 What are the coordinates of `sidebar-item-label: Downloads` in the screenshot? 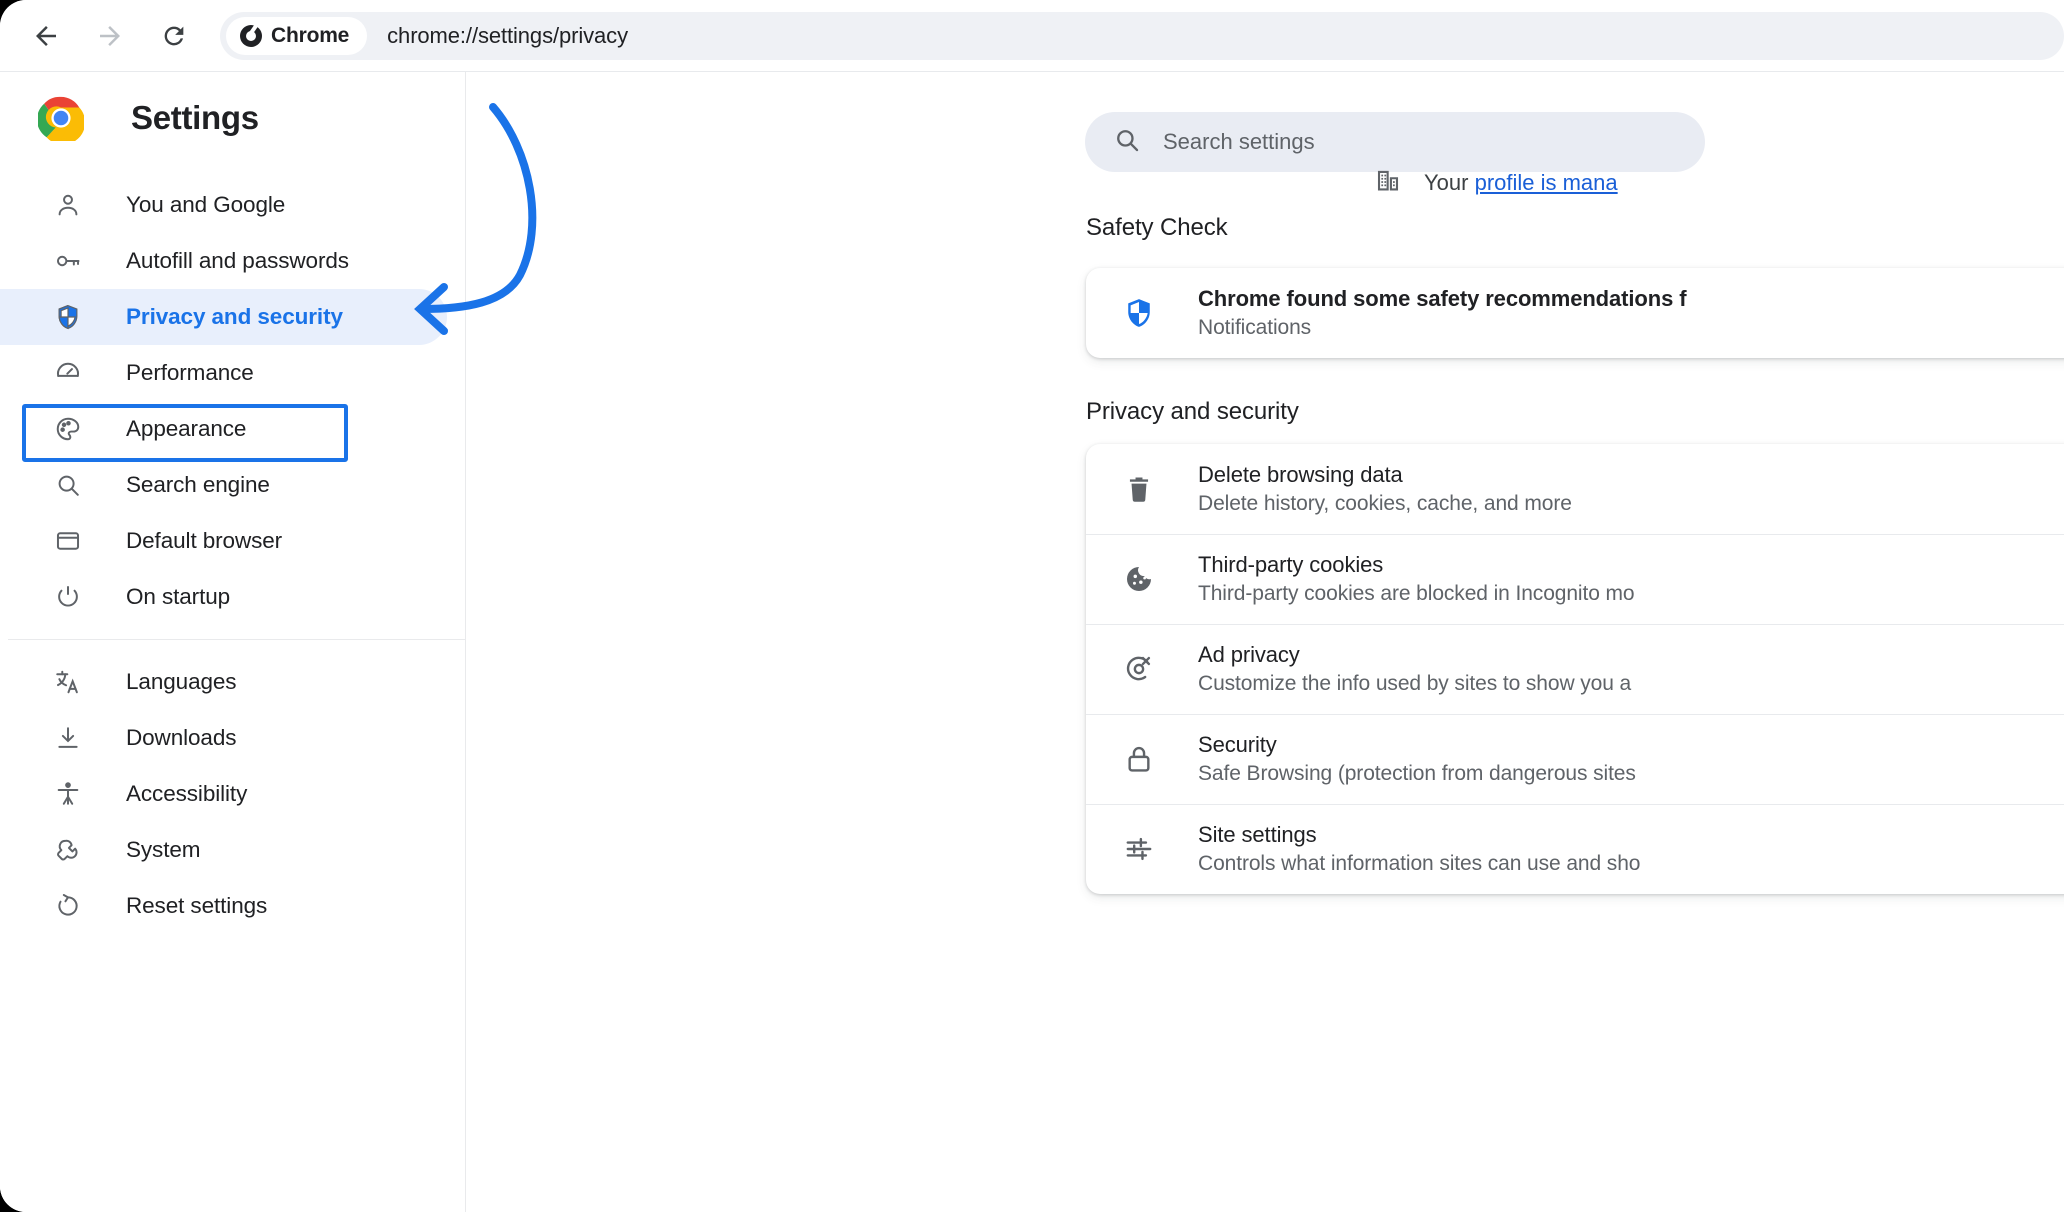 It's located at (181, 737).